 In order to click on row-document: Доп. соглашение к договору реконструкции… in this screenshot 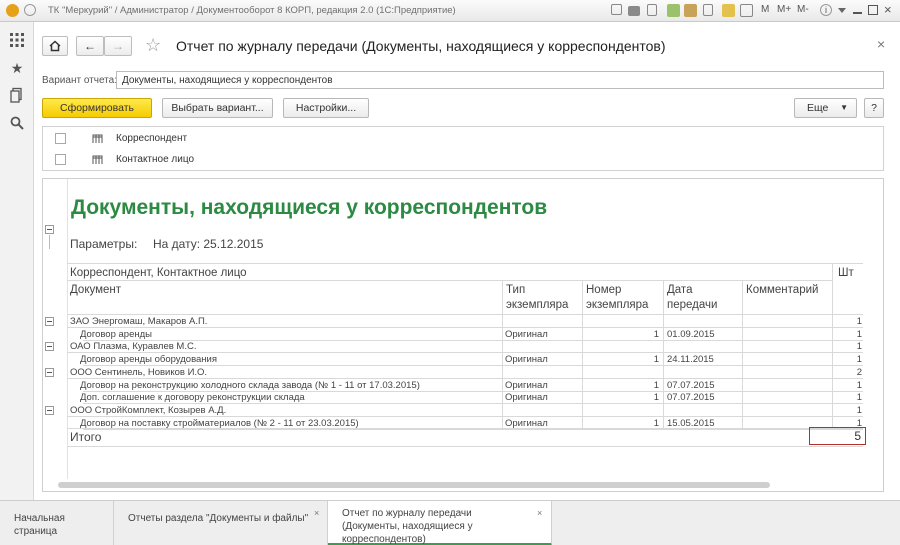, I will do `click(192, 397)`.